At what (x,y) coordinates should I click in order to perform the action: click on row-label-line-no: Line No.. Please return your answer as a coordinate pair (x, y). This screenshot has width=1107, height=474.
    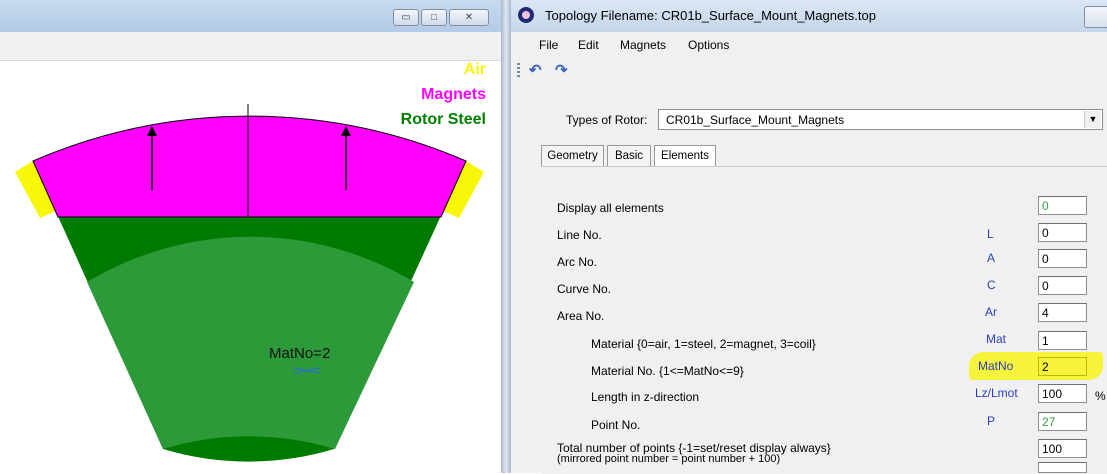
    Looking at the image, I should click on (579, 235).